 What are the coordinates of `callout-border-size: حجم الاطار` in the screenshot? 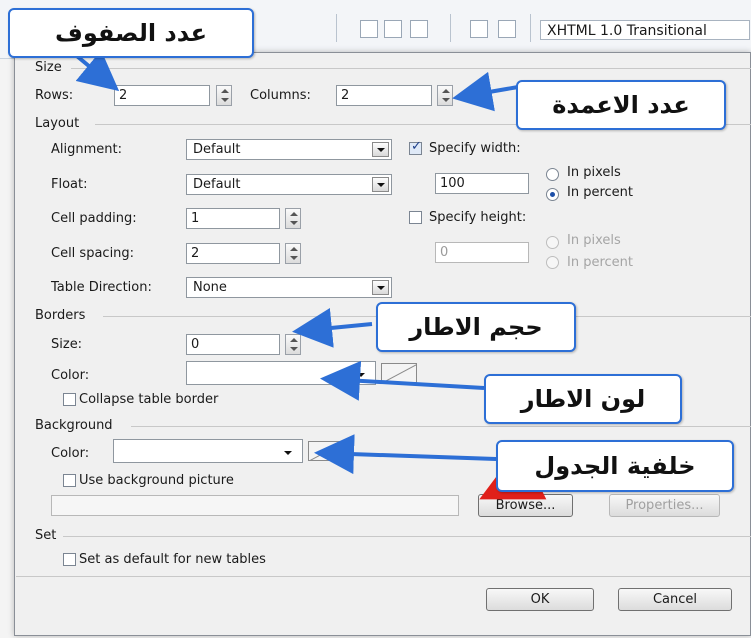 It's located at (476, 327).